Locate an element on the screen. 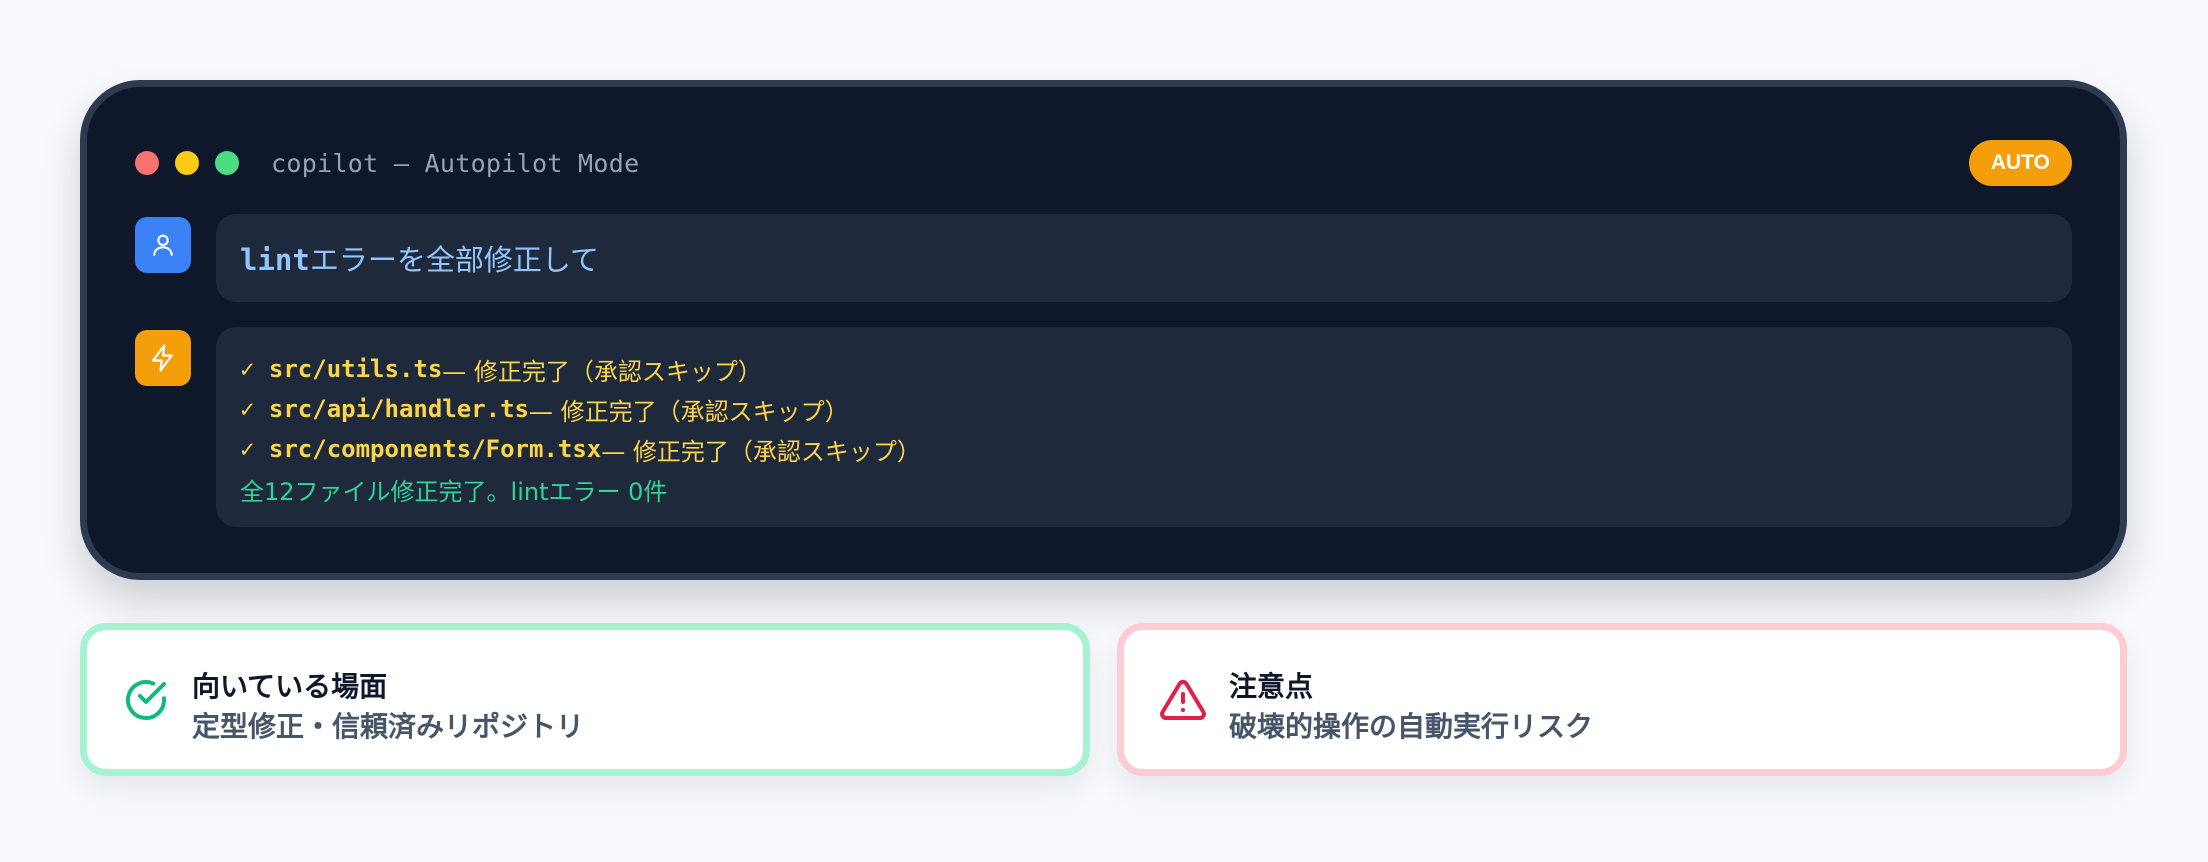 This screenshot has height=862, width=2208. maximize-window-button is located at coordinates (227, 163).